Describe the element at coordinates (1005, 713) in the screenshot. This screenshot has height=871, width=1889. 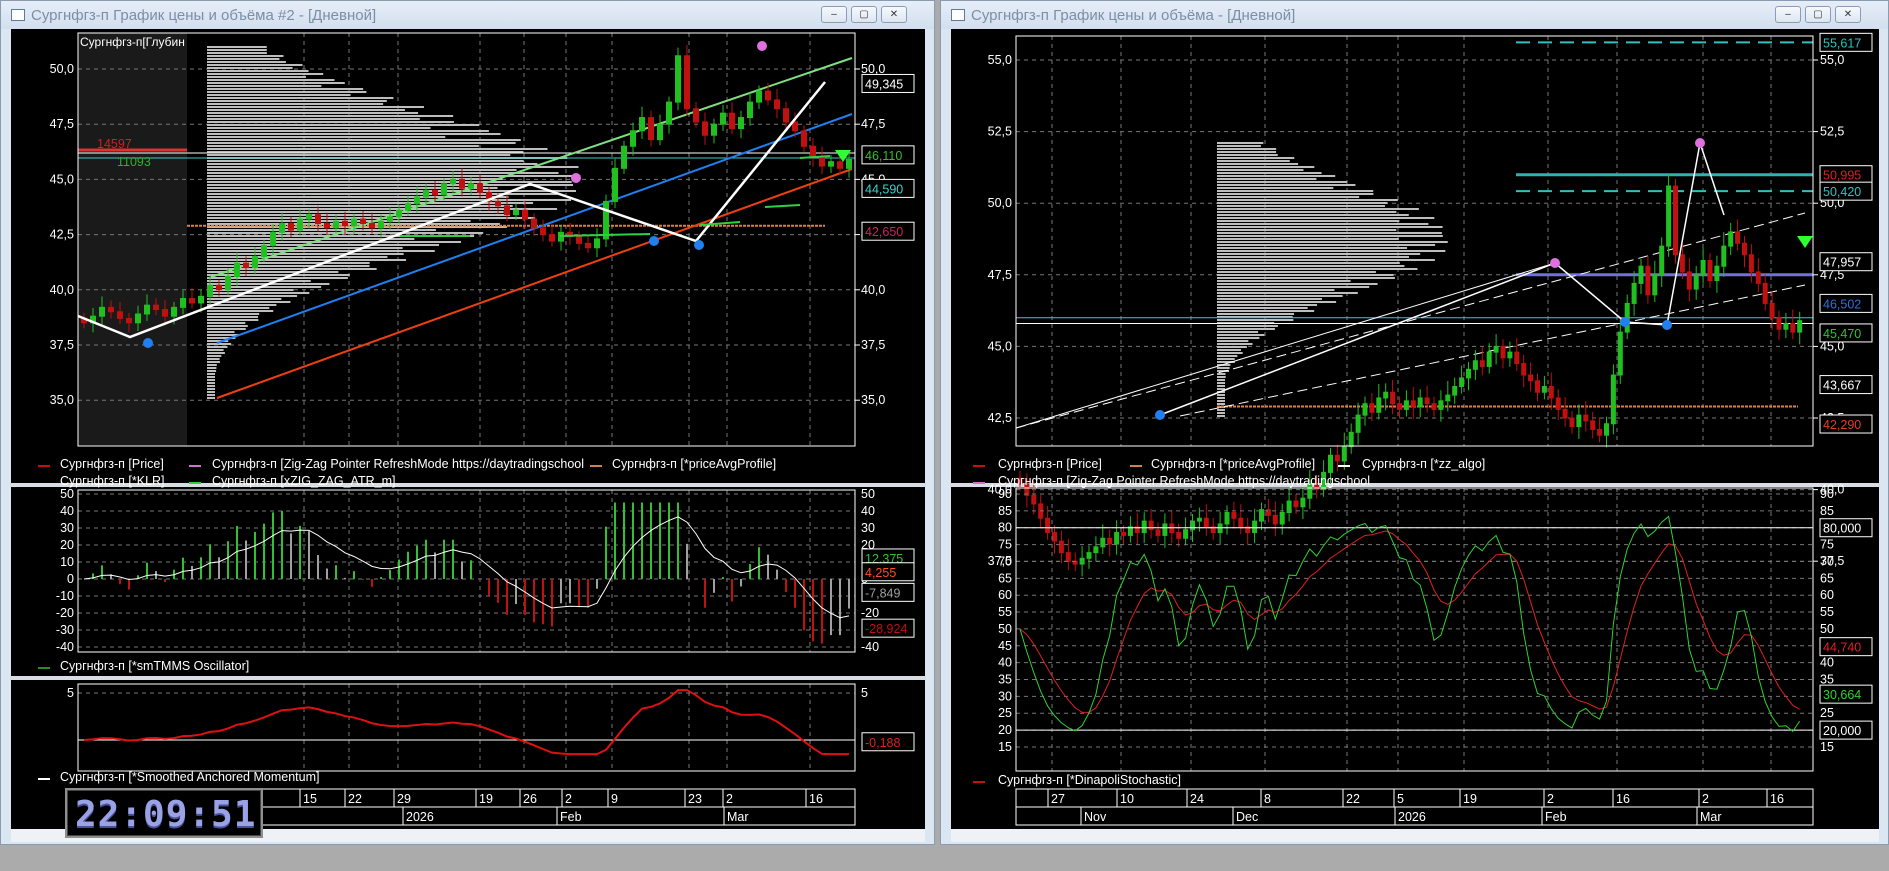
I see `y-axis-tick-label: 25` at that location.